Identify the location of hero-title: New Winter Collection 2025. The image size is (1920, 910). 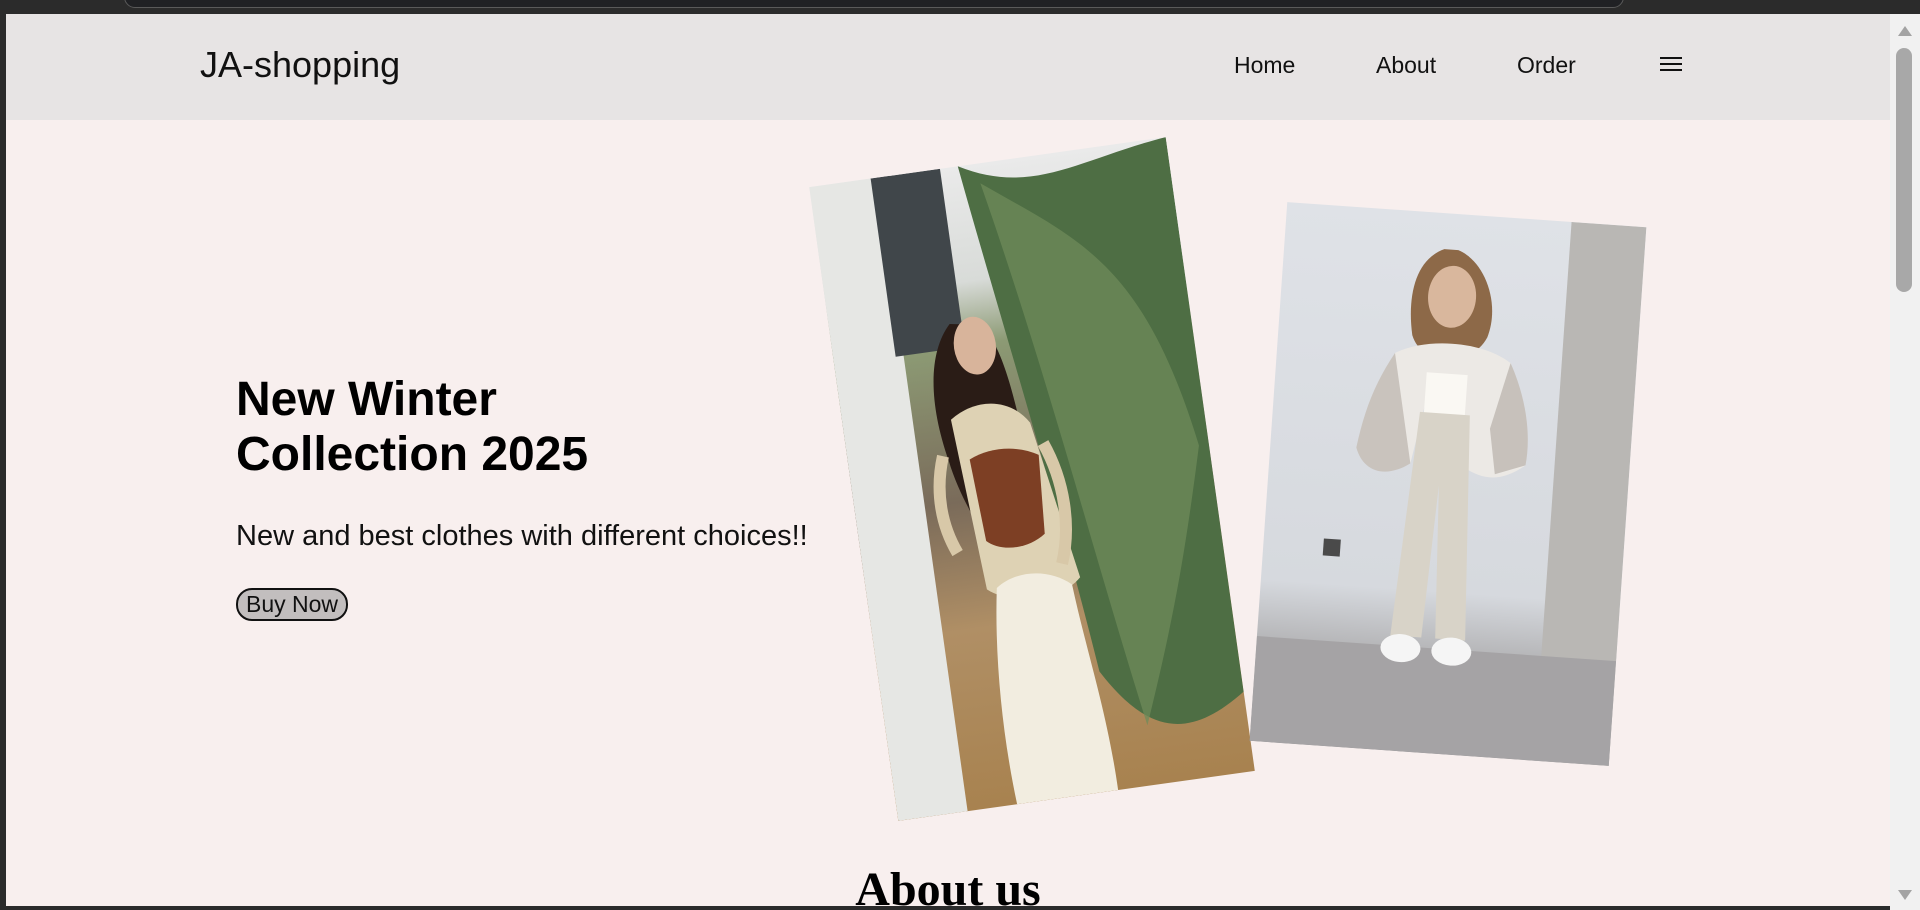
(412, 427).